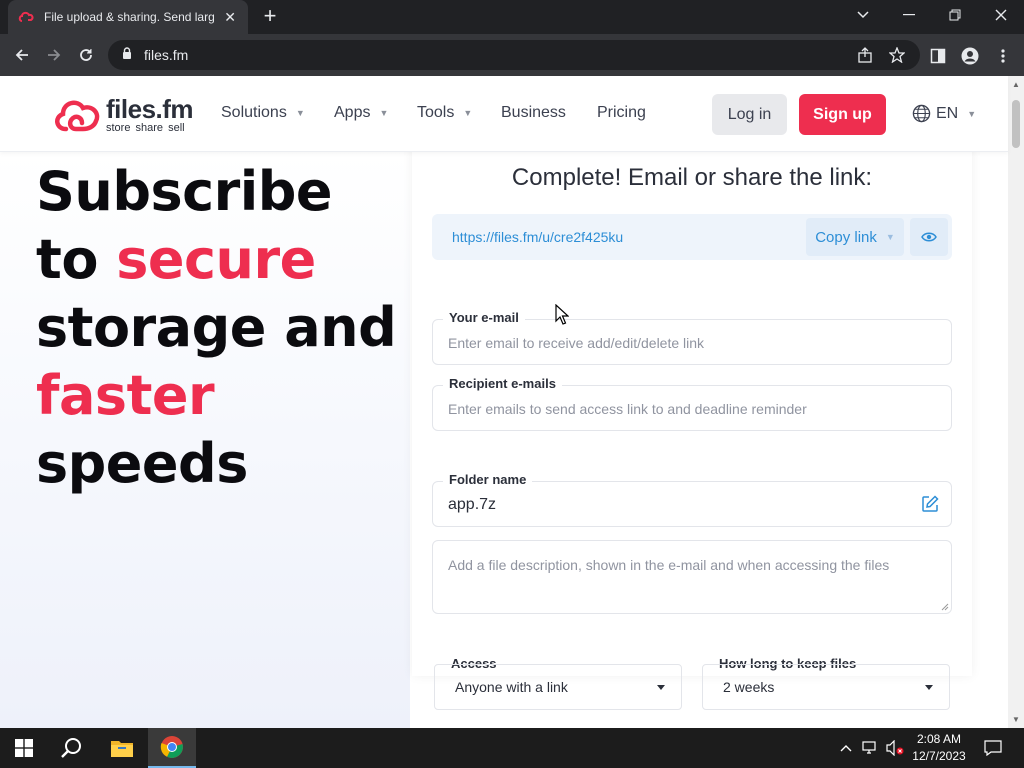  I want to click on hero-line-2: to secure, so click(216, 260).